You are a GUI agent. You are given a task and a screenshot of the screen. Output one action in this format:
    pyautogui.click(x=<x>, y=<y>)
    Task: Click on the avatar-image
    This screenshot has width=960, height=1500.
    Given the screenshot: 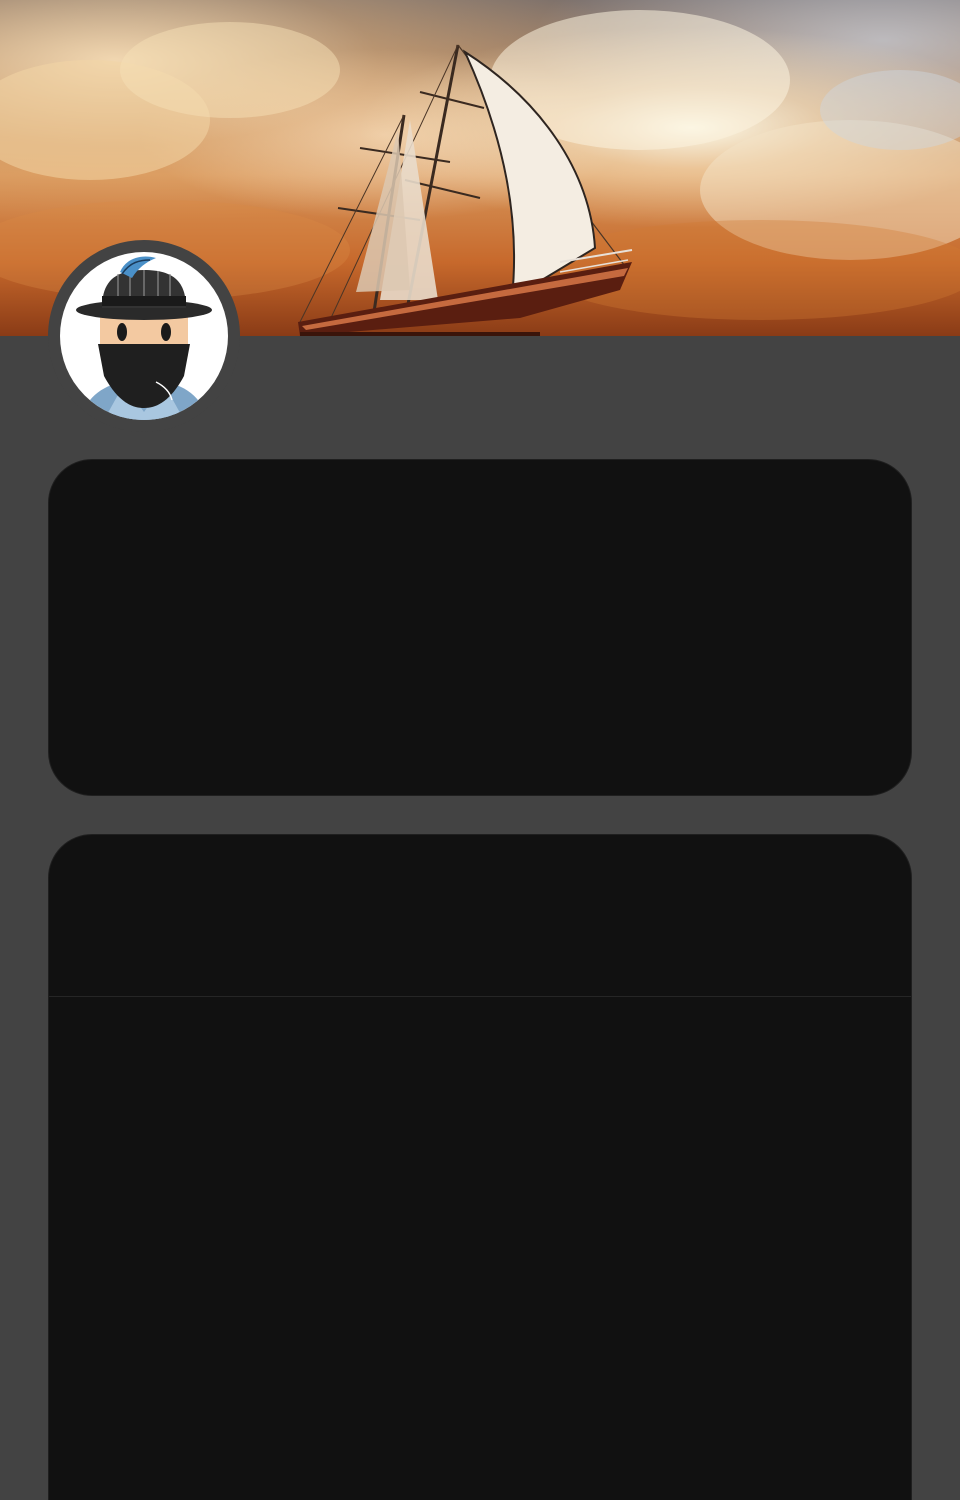 What is the action you would take?
    pyautogui.click(x=144, y=336)
    